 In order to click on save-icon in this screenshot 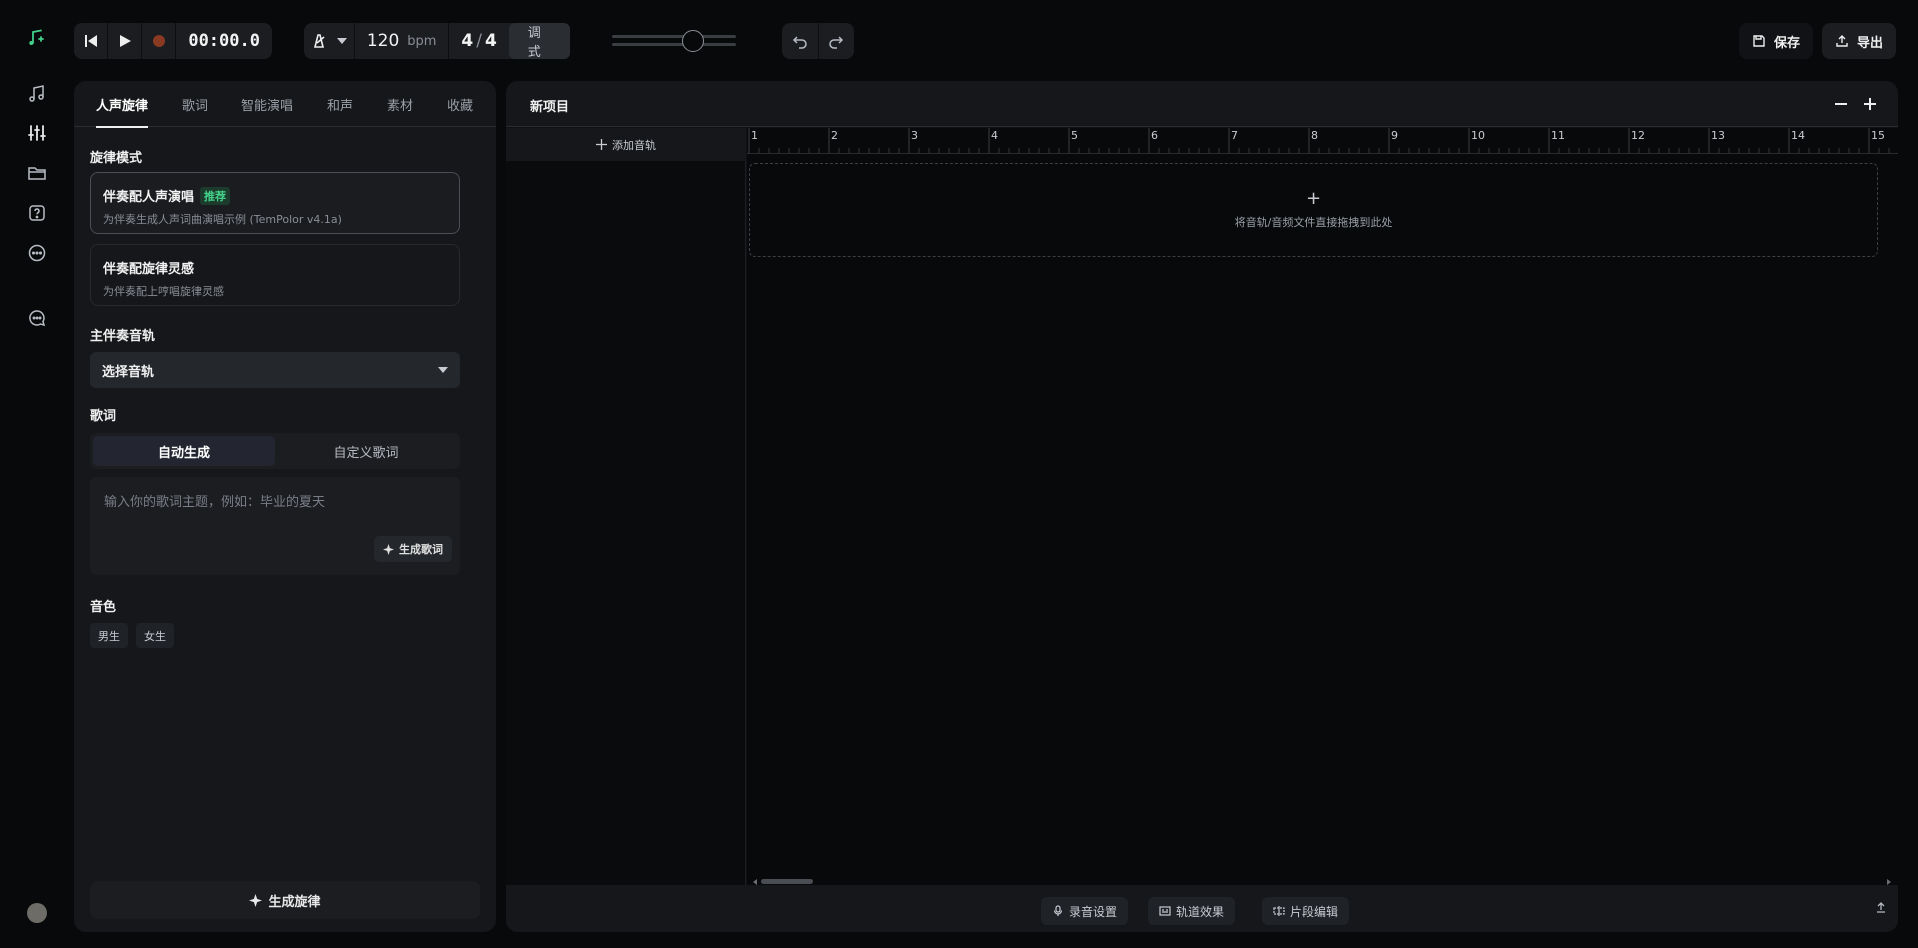, I will do `click(1759, 41)`.